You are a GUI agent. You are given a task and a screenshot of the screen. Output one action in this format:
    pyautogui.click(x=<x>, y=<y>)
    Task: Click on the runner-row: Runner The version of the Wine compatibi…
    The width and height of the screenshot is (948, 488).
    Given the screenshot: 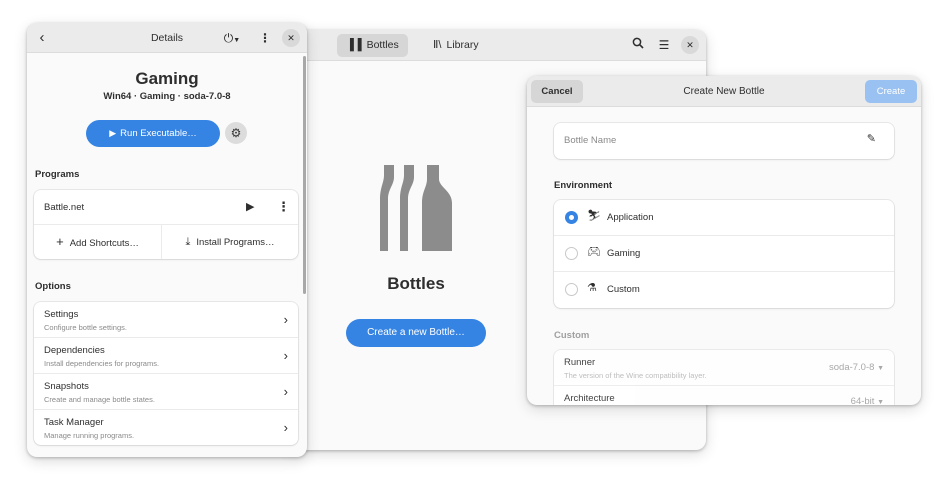 What is the action you would take?
    pyautogui.click(x=724, y=368)
    